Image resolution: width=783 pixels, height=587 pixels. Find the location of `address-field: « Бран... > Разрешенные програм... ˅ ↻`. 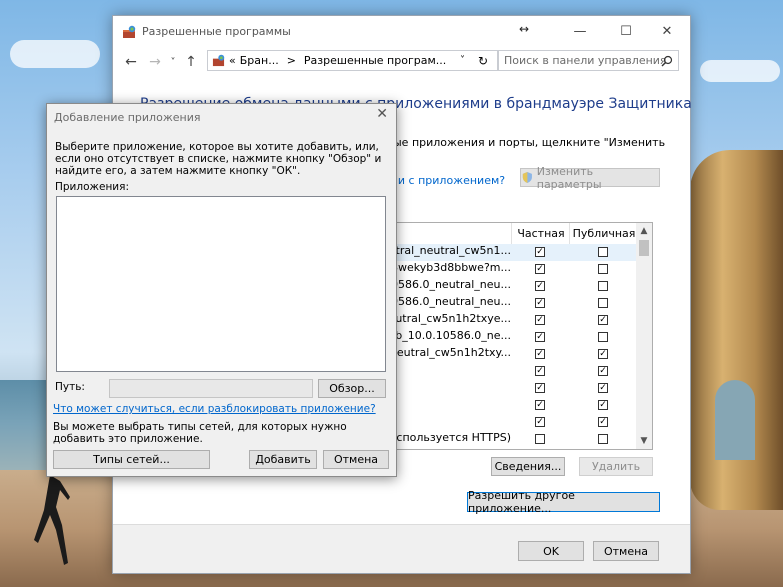

address-field: « Бран... > Разрешенные програм... ˅ ↻ is located at coordinates (353, 60).